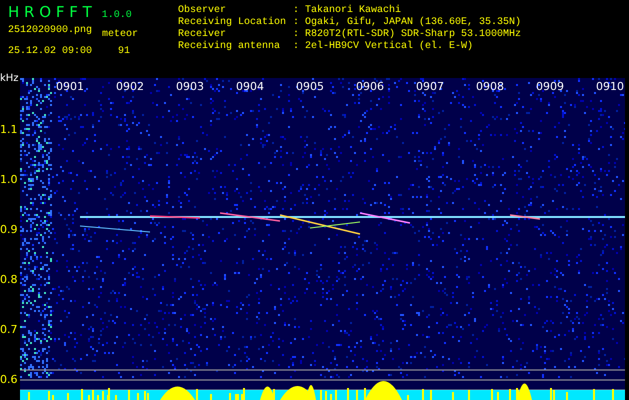  What do you see at coordinates (70, 86) in the screenshot?
I see `time-label: 0901` at bounding box center [70, 86].